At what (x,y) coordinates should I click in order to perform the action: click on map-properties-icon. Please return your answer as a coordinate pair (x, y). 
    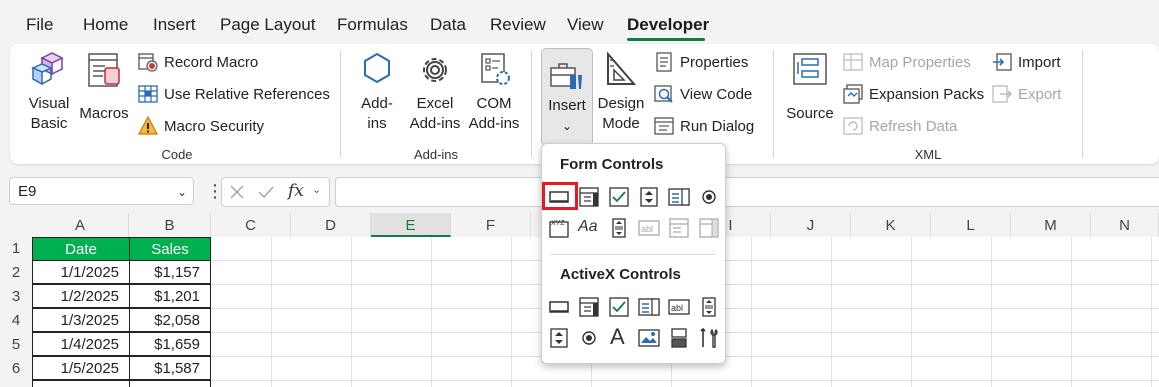
    Looking at the image, I should click on (853, 62).